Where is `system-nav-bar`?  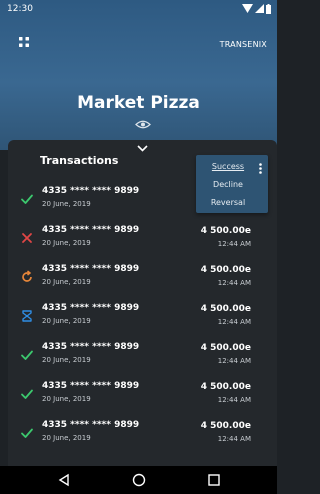
system-nav-bar is located at coordinates (138, 480).